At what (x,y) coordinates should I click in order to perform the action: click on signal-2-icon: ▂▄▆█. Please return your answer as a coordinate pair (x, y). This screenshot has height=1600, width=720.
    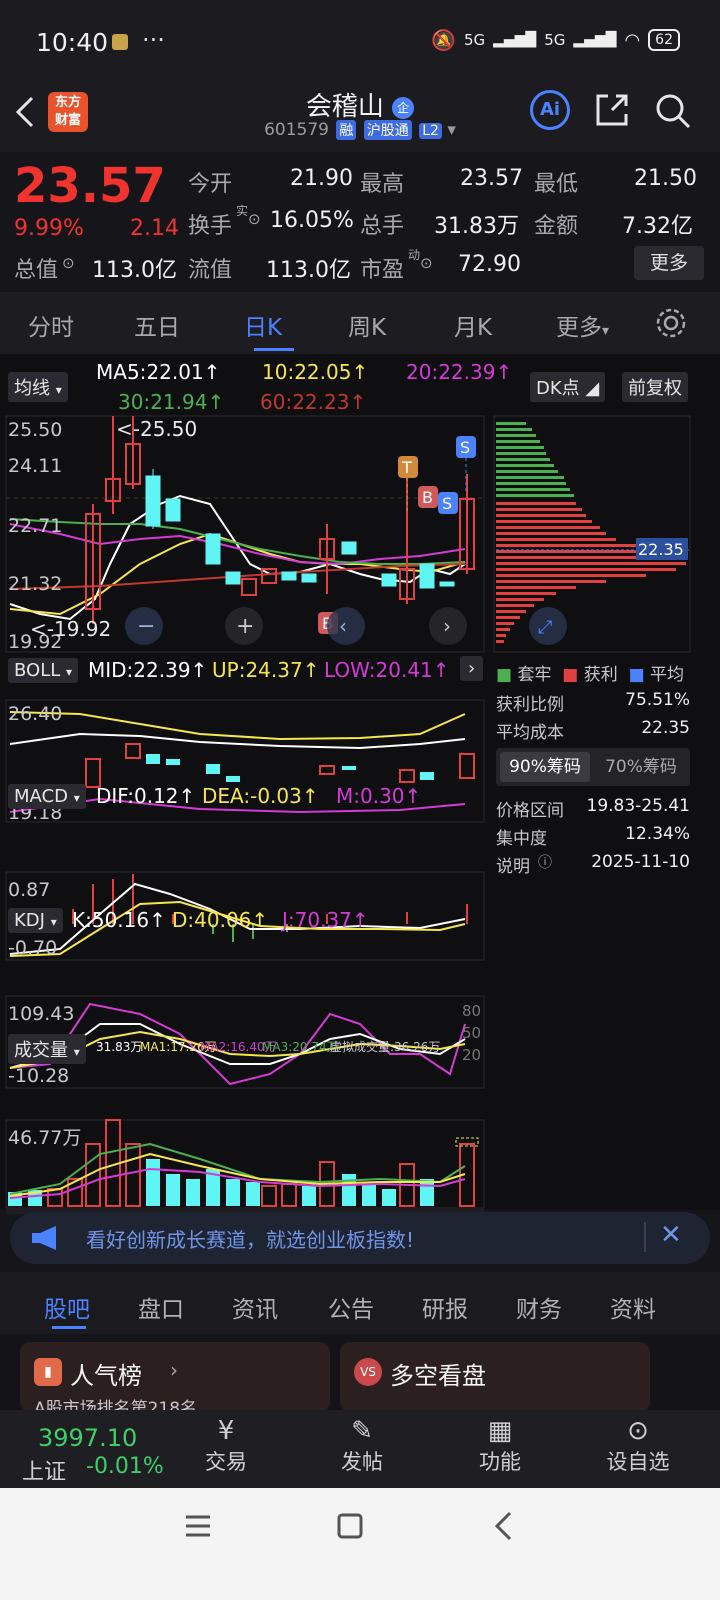
    Looking at the image, I should click on (595, 40).